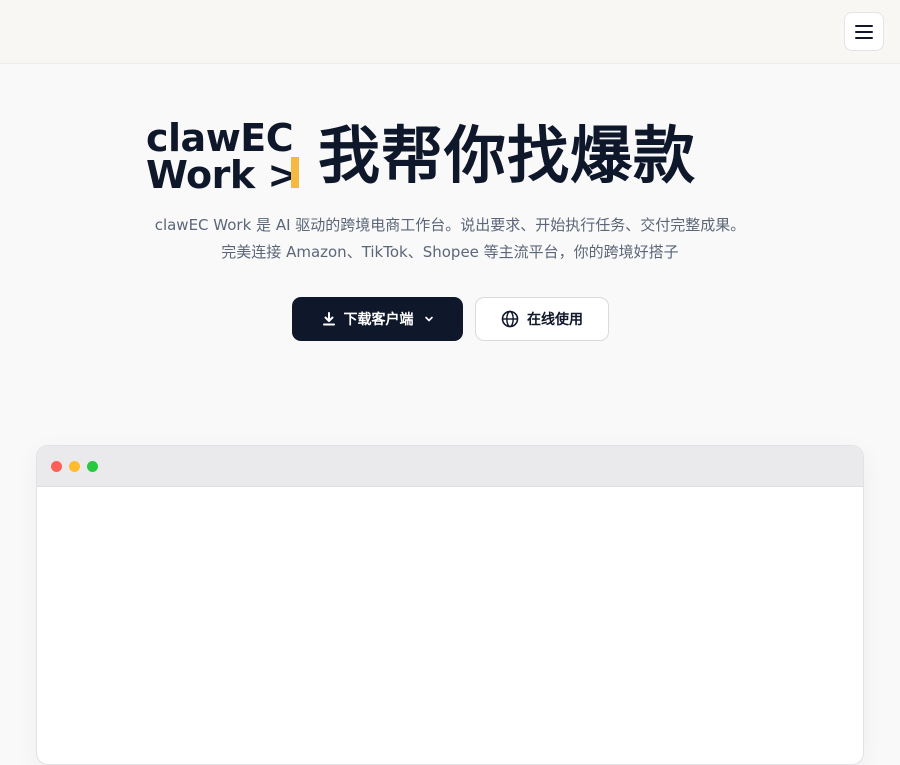 This screenshot has width=900, height=765. Describe the element at coordinates (429, 319) in the screenshot. I see `chevron-down-icon` at that location.